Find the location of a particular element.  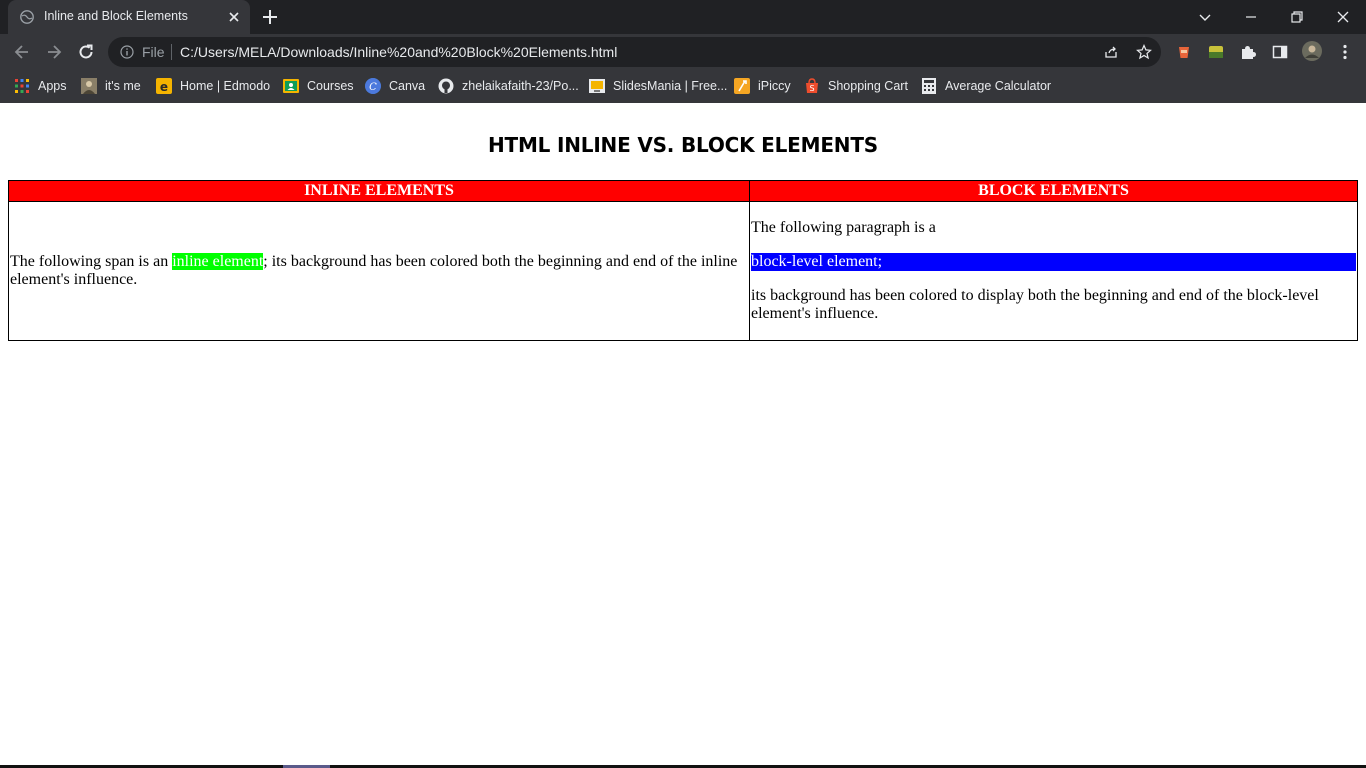

info-icon is located at coordinates (127, 52).